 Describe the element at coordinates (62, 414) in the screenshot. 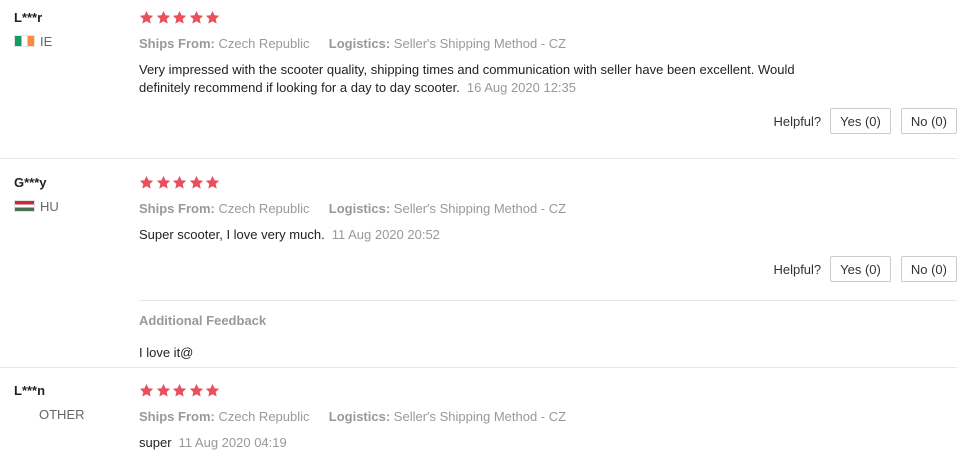

I see `country-code: OTHER` at that location.